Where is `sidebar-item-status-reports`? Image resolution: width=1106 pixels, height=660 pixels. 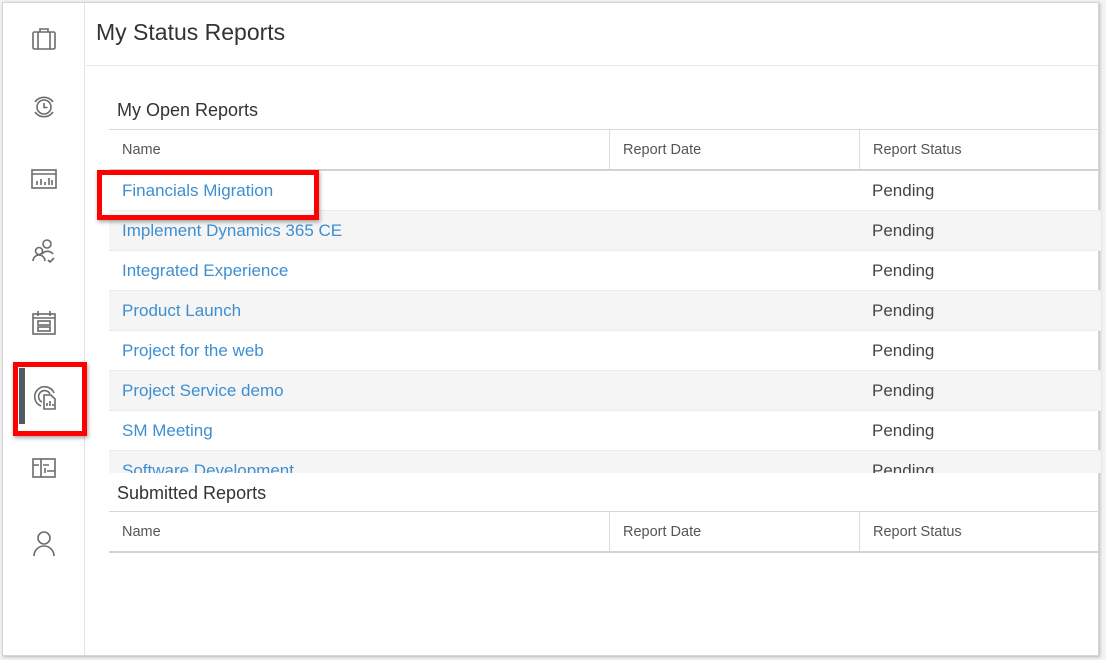
sidebar-item-status-reports is located at coordinates (44, 396).